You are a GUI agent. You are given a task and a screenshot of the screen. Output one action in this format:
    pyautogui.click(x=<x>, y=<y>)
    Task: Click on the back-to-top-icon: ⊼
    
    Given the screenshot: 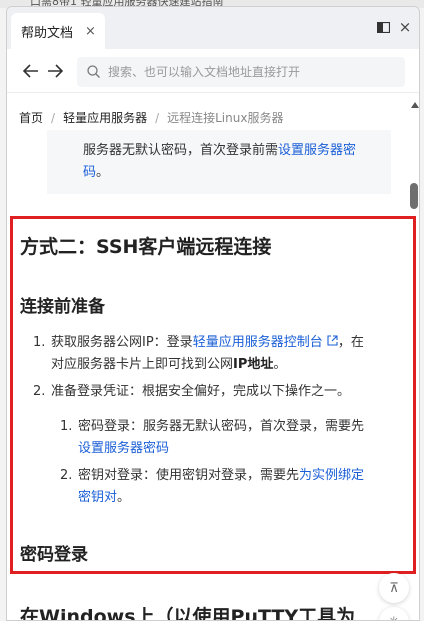 What is the action you would take?
    pyautogui.click(x=394, y=588)
    